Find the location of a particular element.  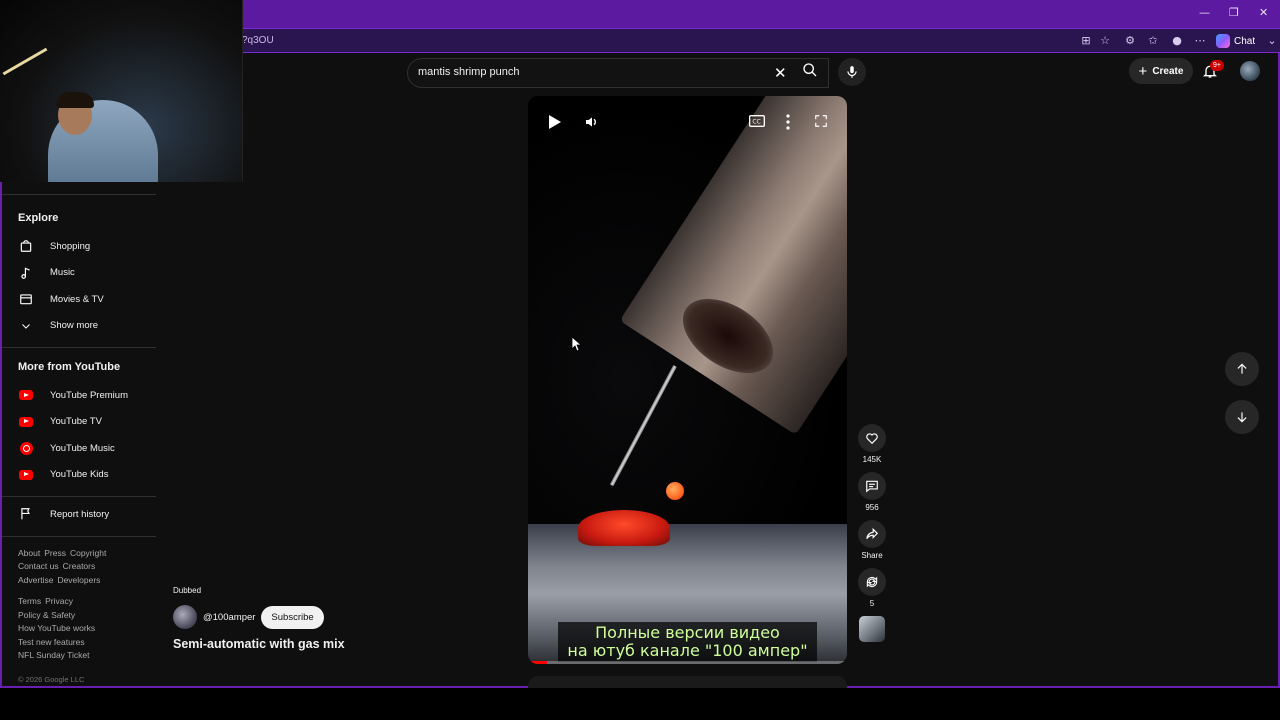

next-short-preview is located at coordinates (687, 682).